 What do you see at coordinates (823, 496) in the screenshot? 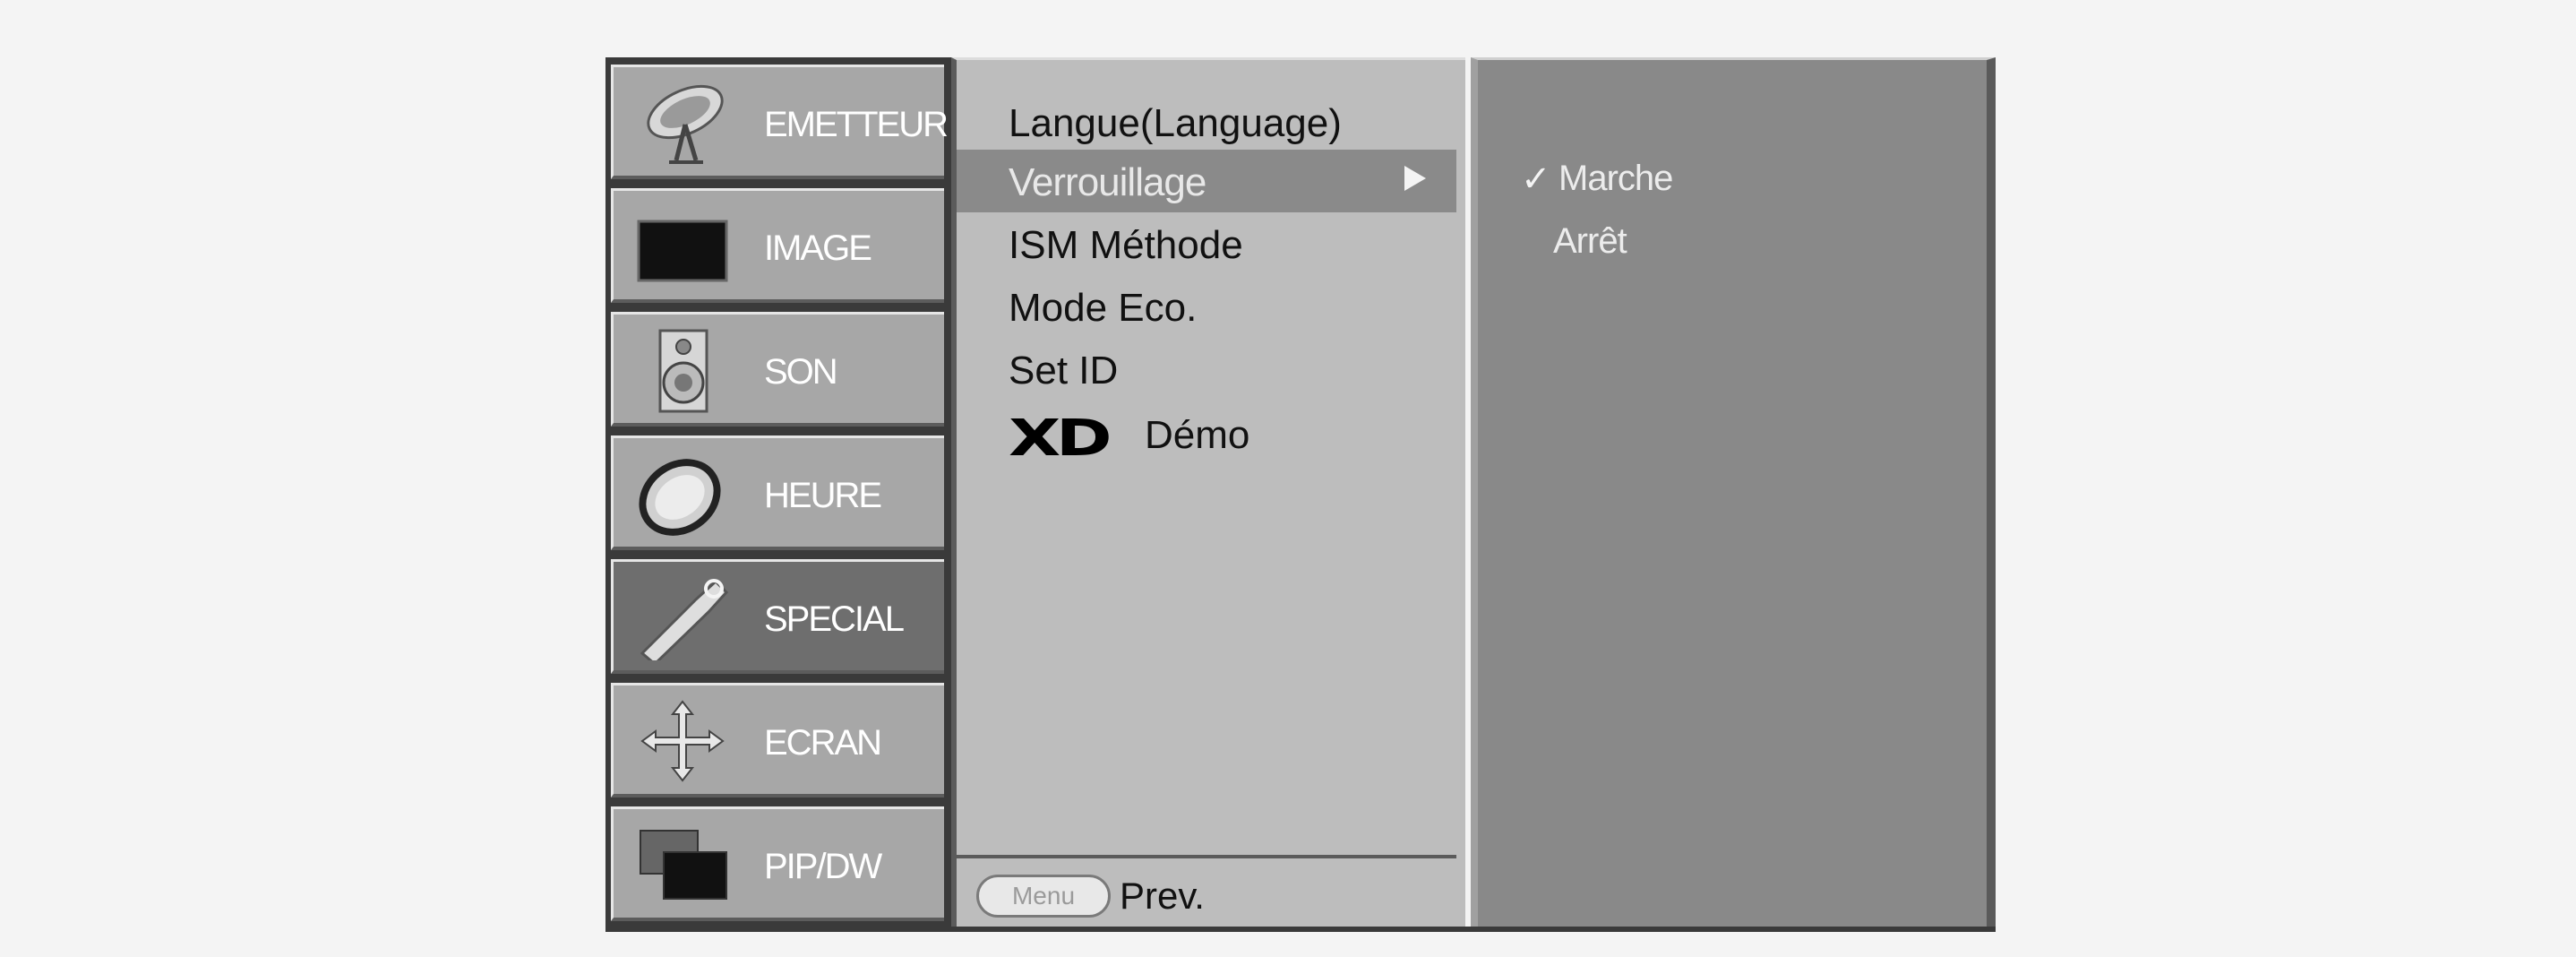
I see `menu-item-label: HEURE` at bounding box center [823, 496].